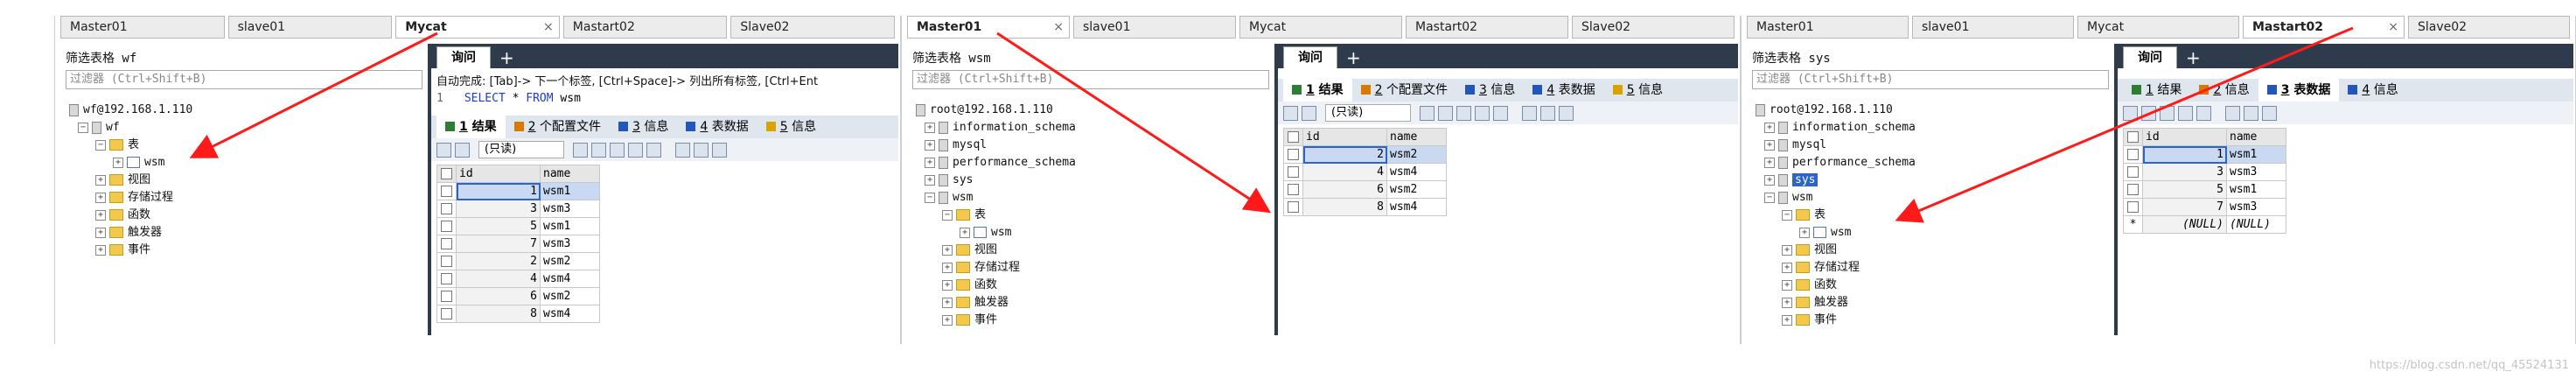 Image resolution: width=2576 pixels, height=379 pixels. What do you see at coordinates (2469, 365) in the screenshot?
I see `watermark: https://blog.csdn.net/qq_45524131` at bounding box center [2469, 365].